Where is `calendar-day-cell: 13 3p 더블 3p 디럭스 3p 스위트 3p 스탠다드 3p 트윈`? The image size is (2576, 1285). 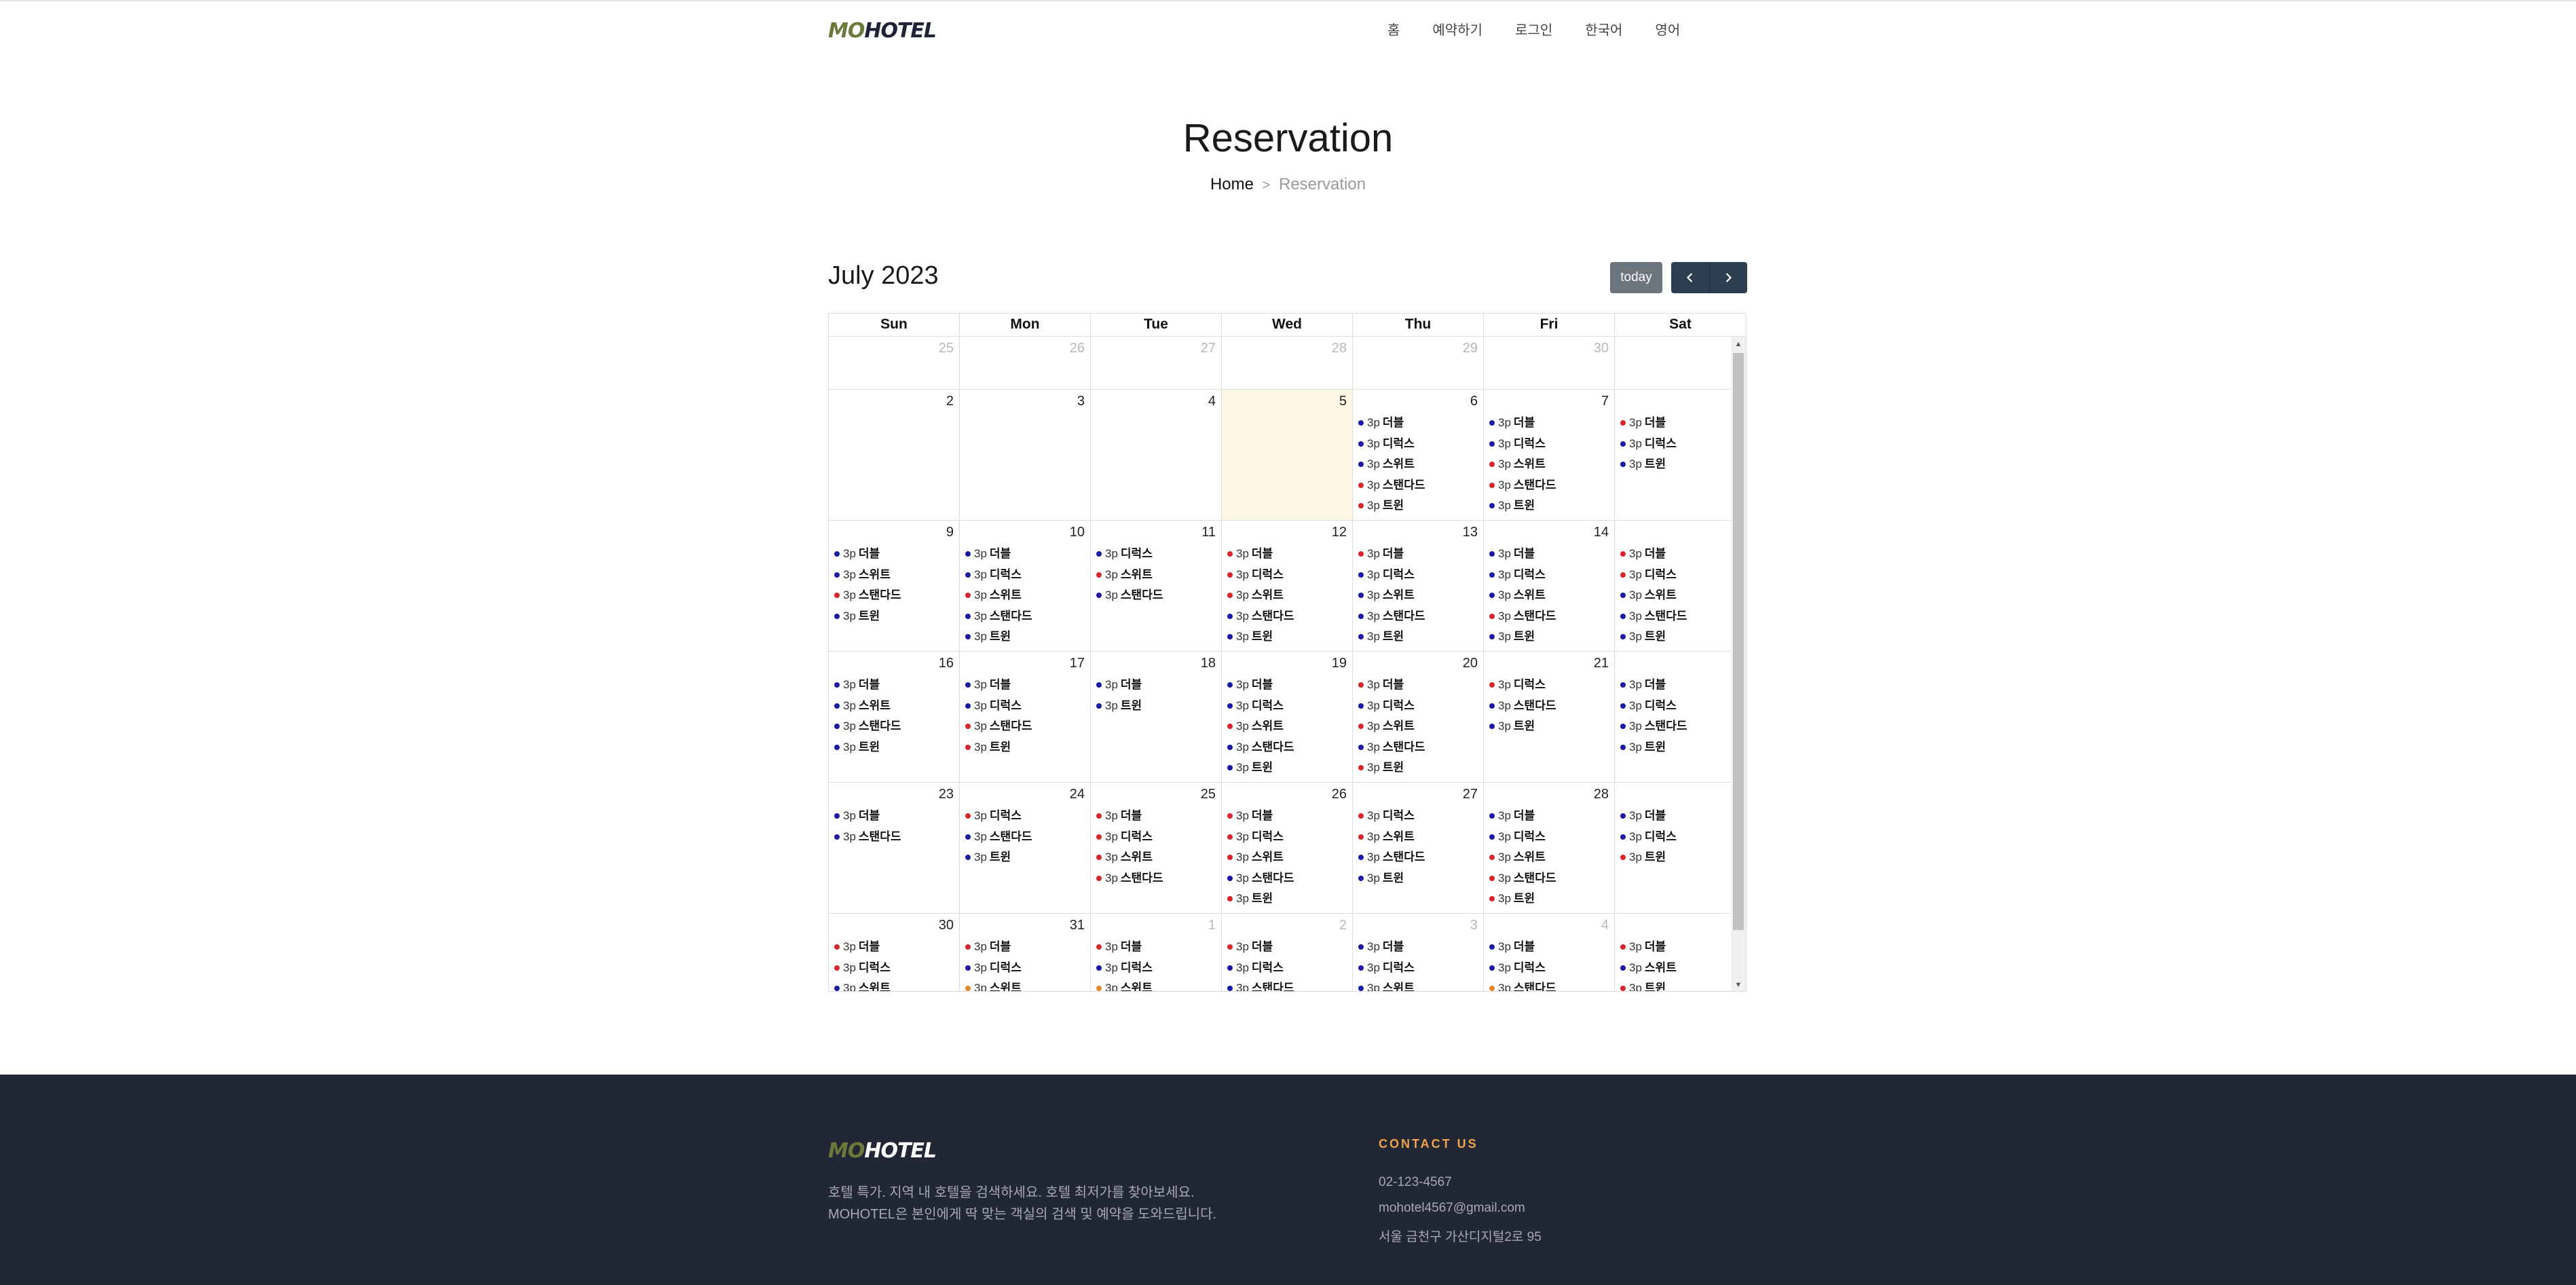
calendar-day-cell: 13 3p 더블 3p 디럭스 3p 스위트 3p 스탠다드 3p 트윈 is located at coordinates (1418, 586).